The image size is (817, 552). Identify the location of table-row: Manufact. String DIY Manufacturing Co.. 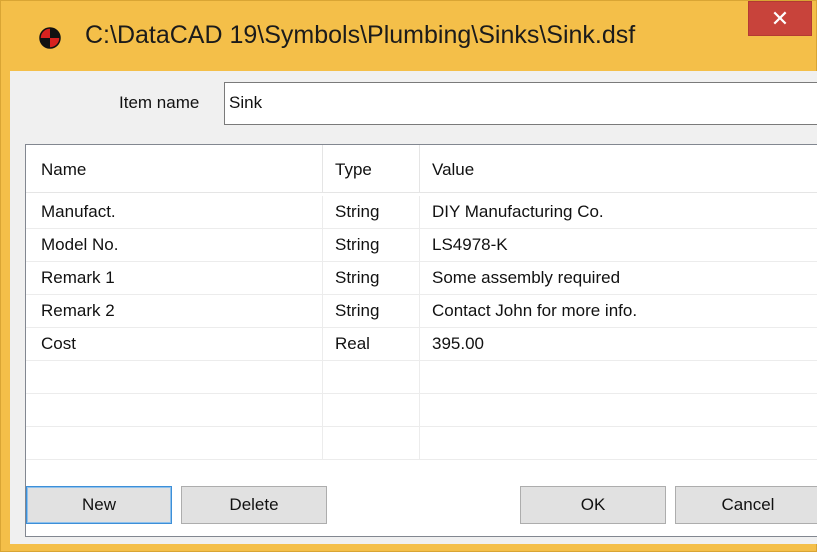
(421, 212).